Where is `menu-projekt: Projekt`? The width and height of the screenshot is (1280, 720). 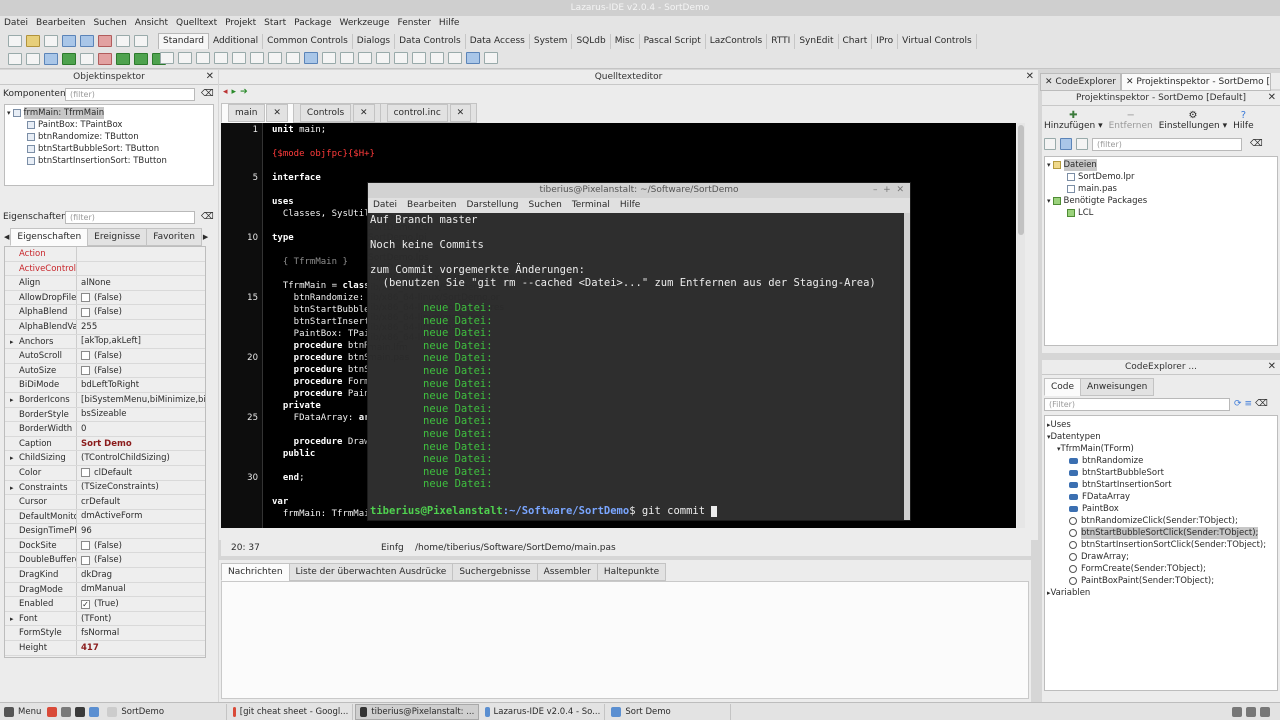
menu-projekt: Projekt is located at coordinates (240, 23).